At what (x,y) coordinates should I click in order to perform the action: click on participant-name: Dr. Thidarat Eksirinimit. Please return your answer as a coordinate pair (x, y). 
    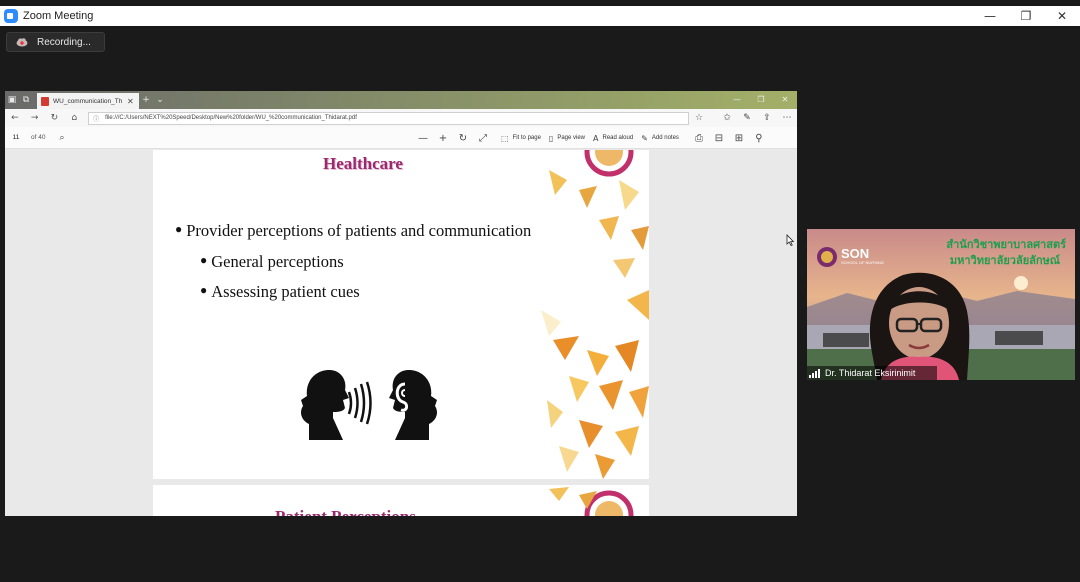
    Looking at the image, I should click on (870, 373).